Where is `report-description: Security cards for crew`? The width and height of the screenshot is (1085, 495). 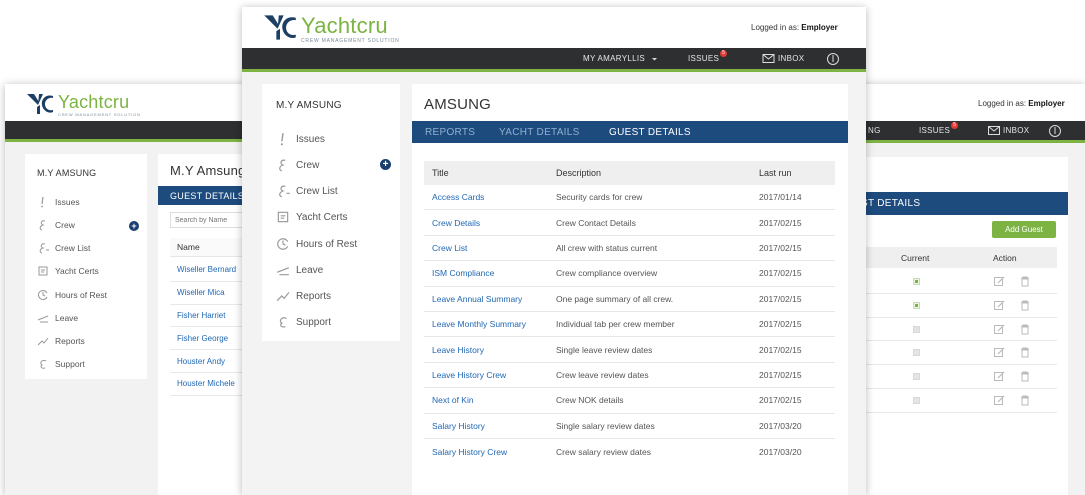 report-description: Security cards for crew is located at coordinates (599, 197).